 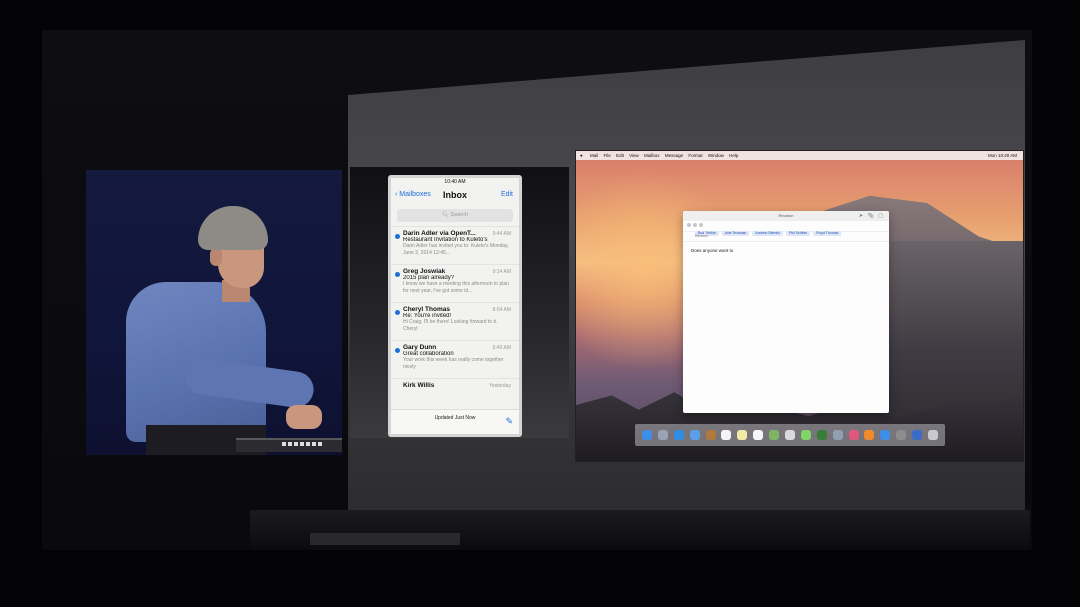 What do you see at coordinates (869, 435) in the screenshot?
I see `ibooks-icon` at bounding box center [869, 435].